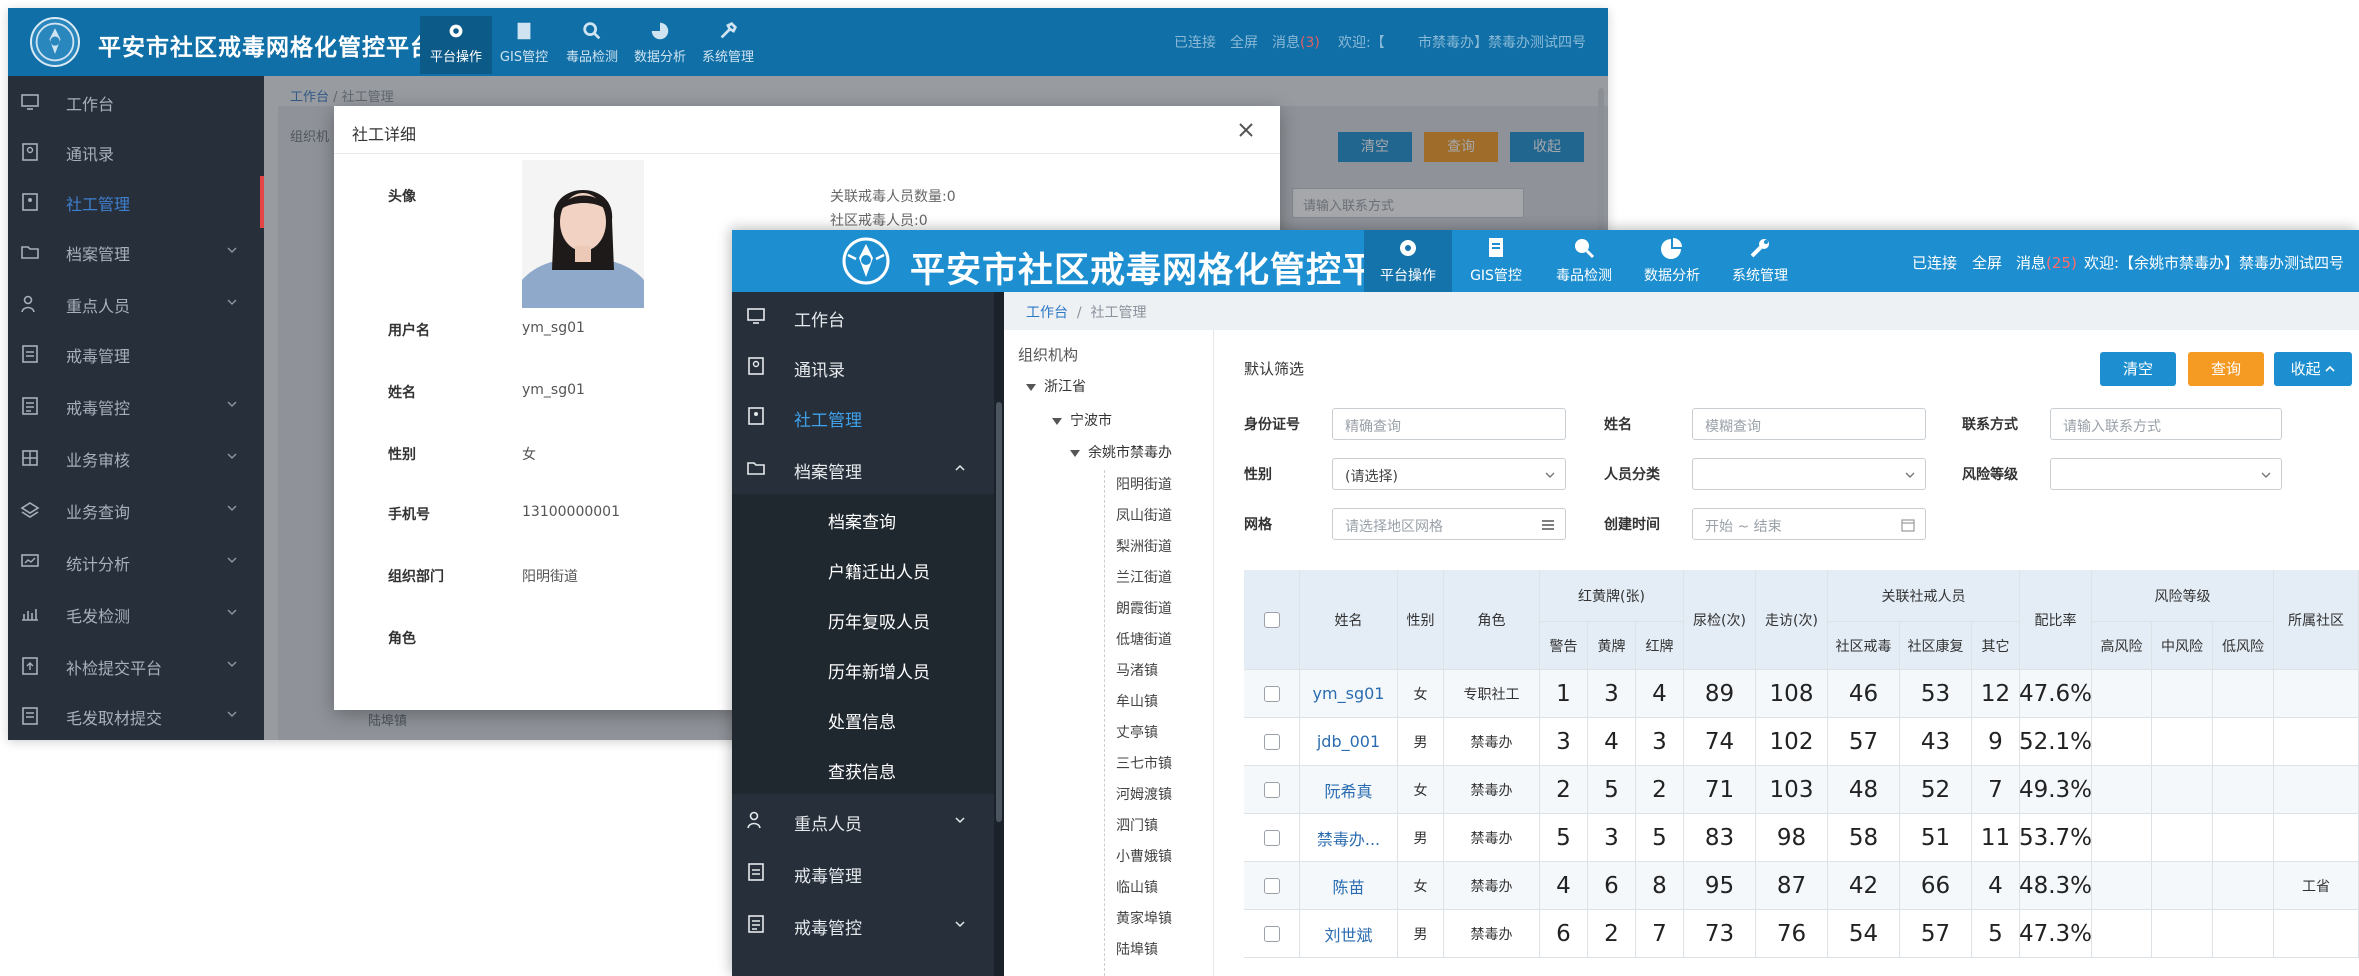 This screenshot has width=2359, height=976. Describe the element at coordinates (1296, 42) in the screenshot. I see `messages-link: 消息(3)` at that location.